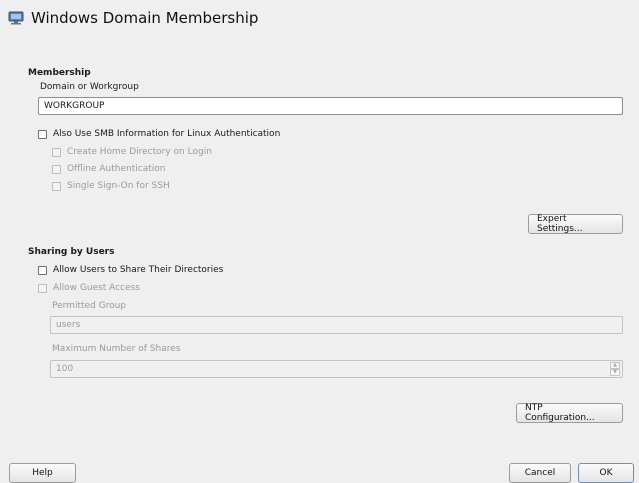 The width and height of the screenshot is (639, 483). What do you see at coordinates (615, 365) in the screenshot?
I see `spin-up-icon: ▲` at bounding box center [615, 365].